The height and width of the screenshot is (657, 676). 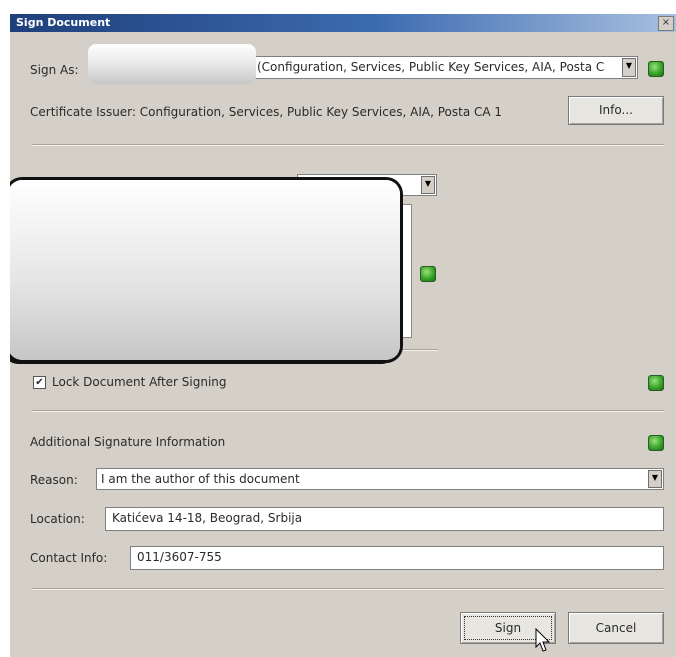 I want to click on title-bar: Sign Document ×, so click(x=343, y=23).